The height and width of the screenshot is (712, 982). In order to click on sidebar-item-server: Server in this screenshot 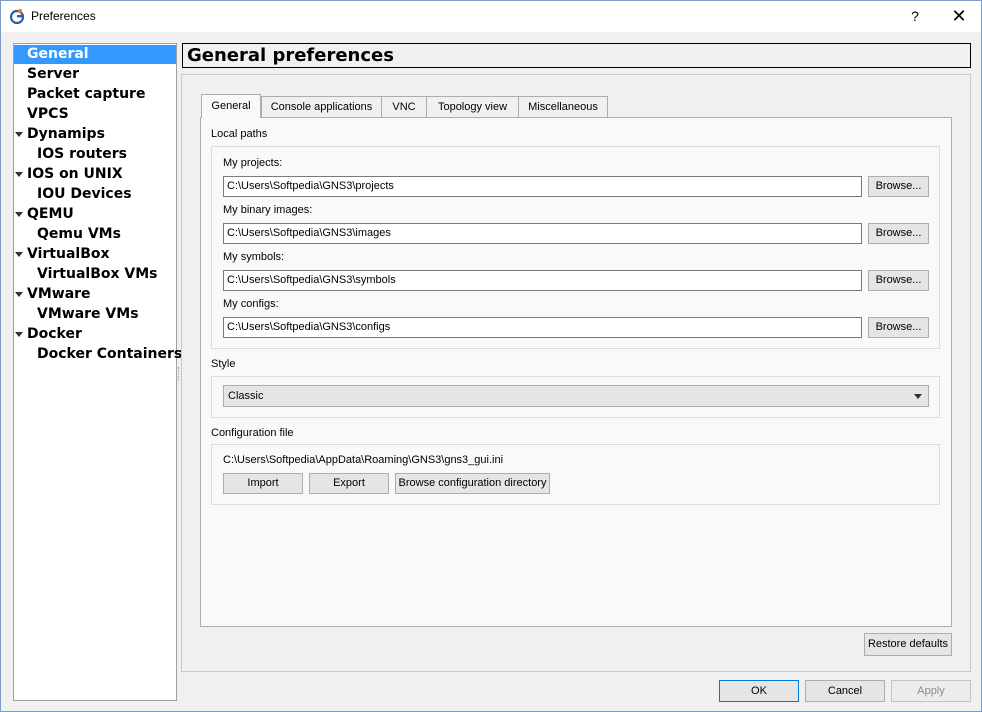, I will do `click(101, 74)`.